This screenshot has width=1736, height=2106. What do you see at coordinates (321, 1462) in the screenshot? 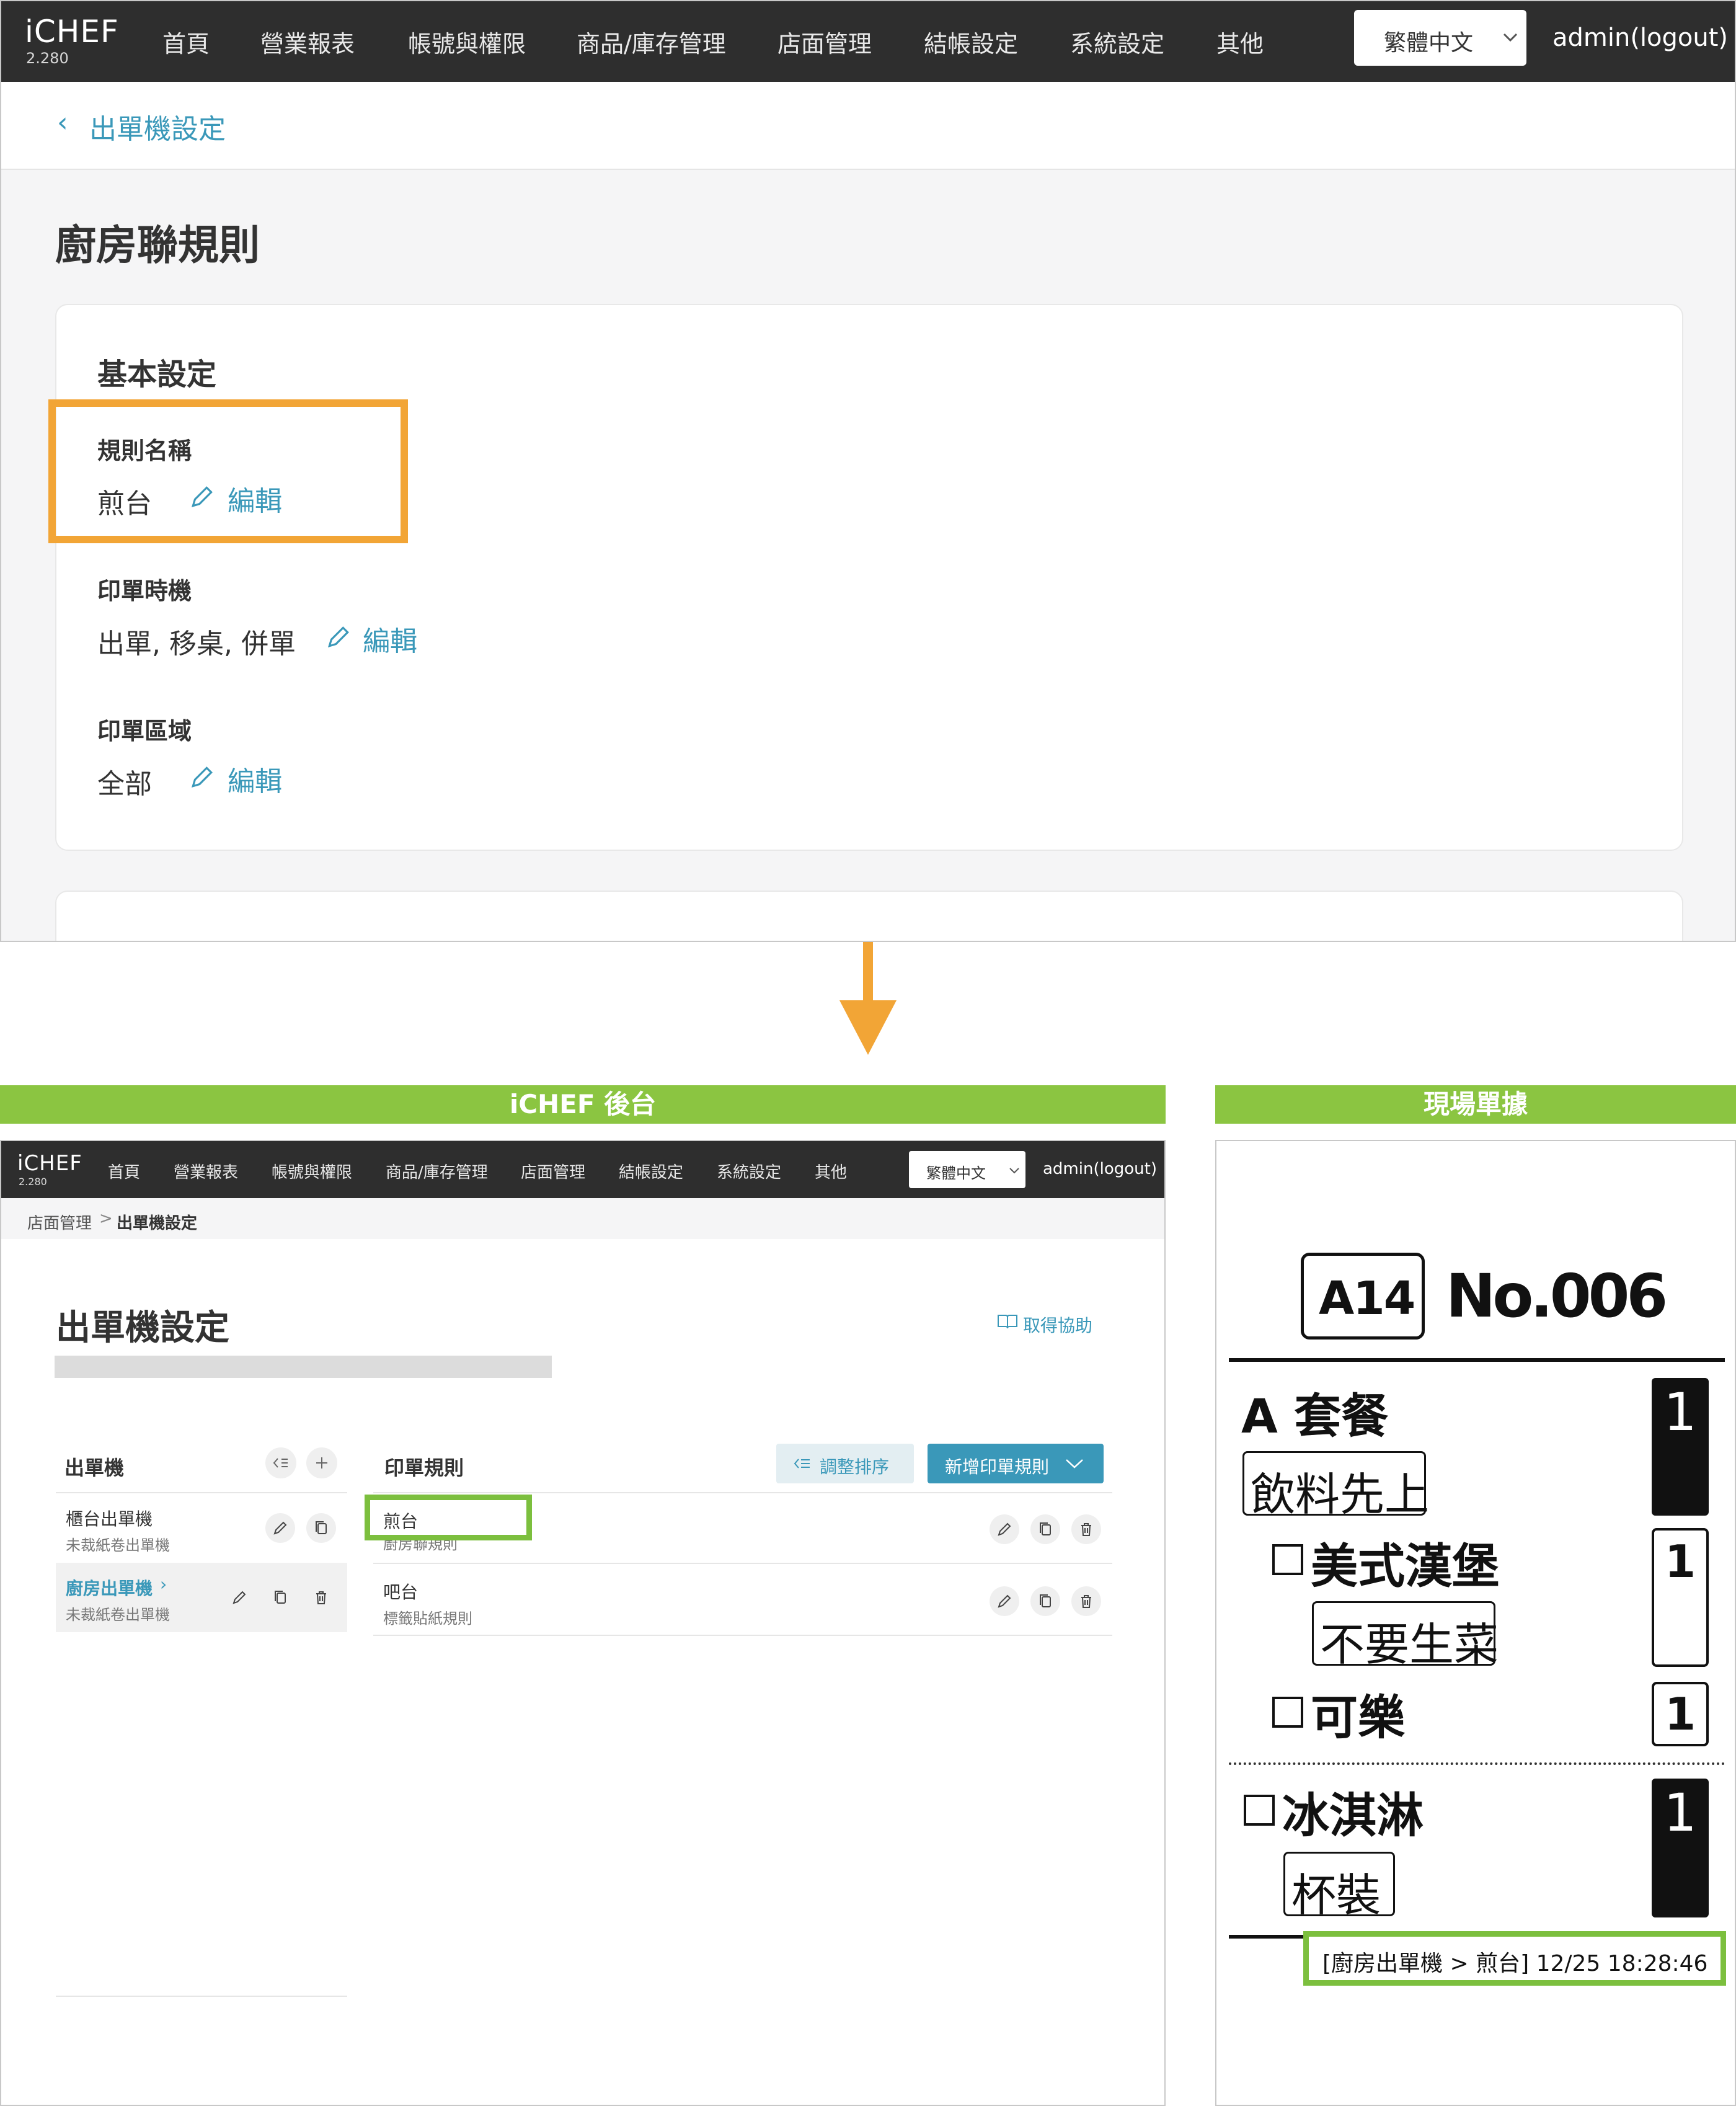
I see `add-printer-button` at bounding box center [321, 1462].